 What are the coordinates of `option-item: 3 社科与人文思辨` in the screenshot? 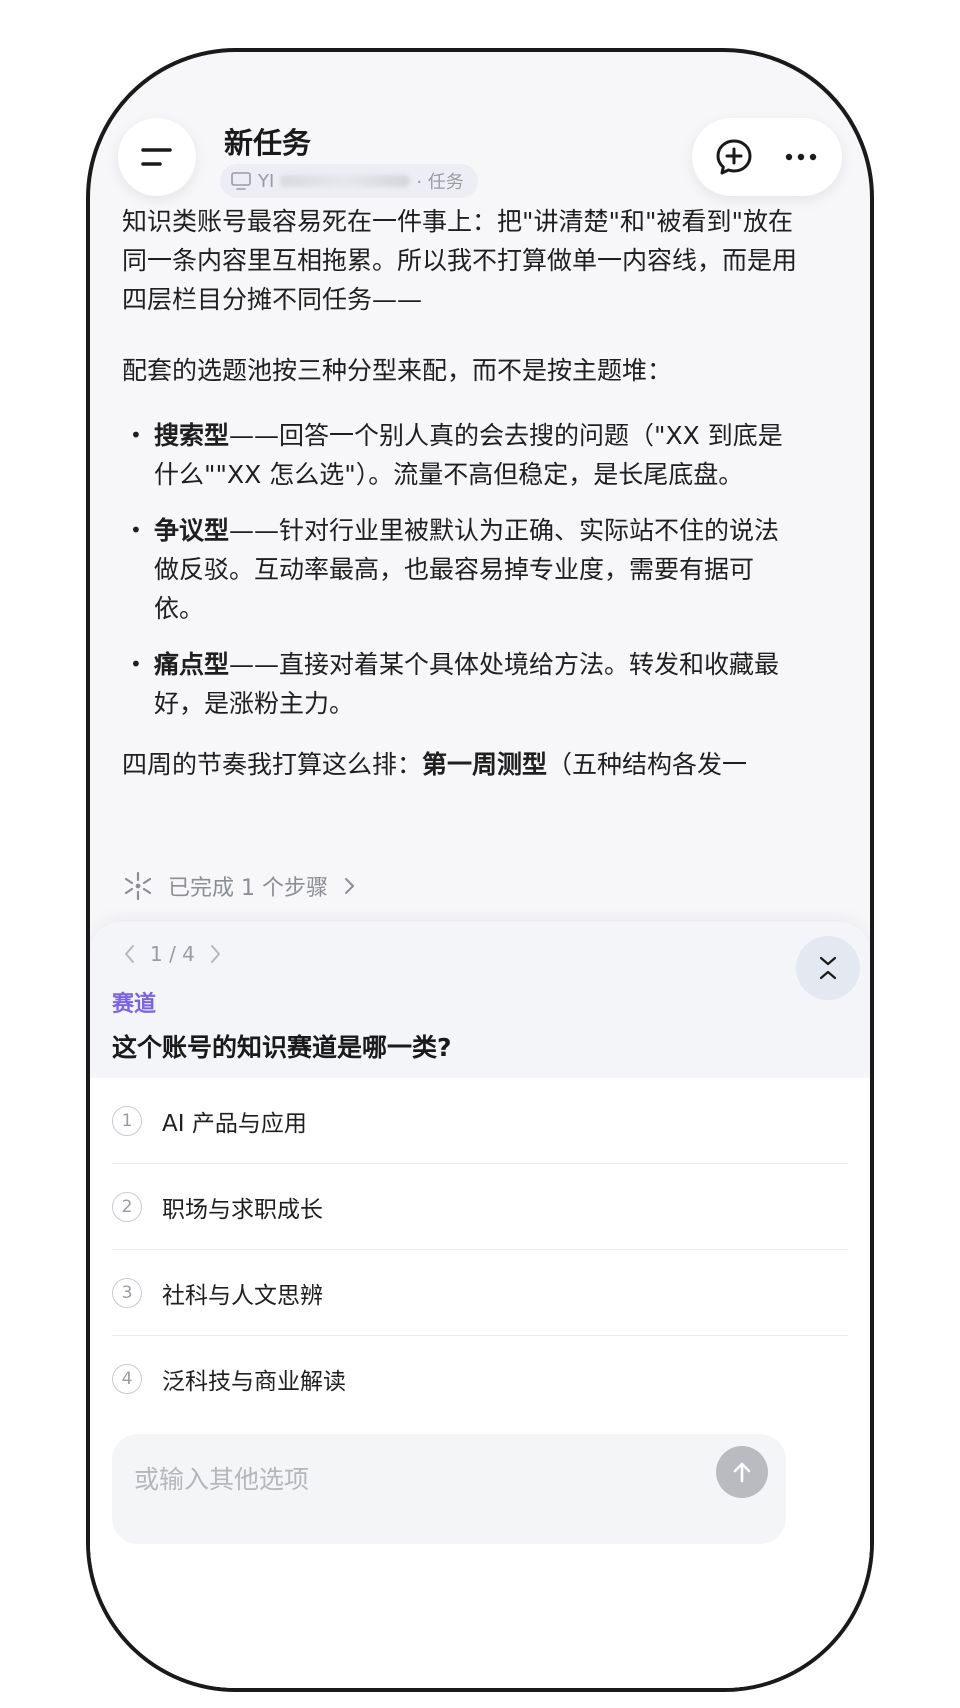 It's located at (480, 1293).